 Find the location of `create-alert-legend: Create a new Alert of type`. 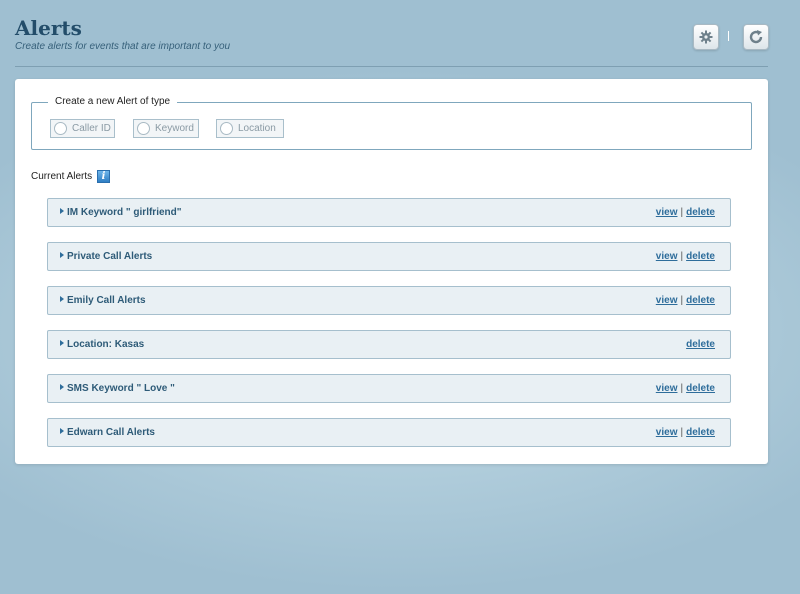

create-alert-legend: Create a new Alert of type is located at coordinates (113, 101).